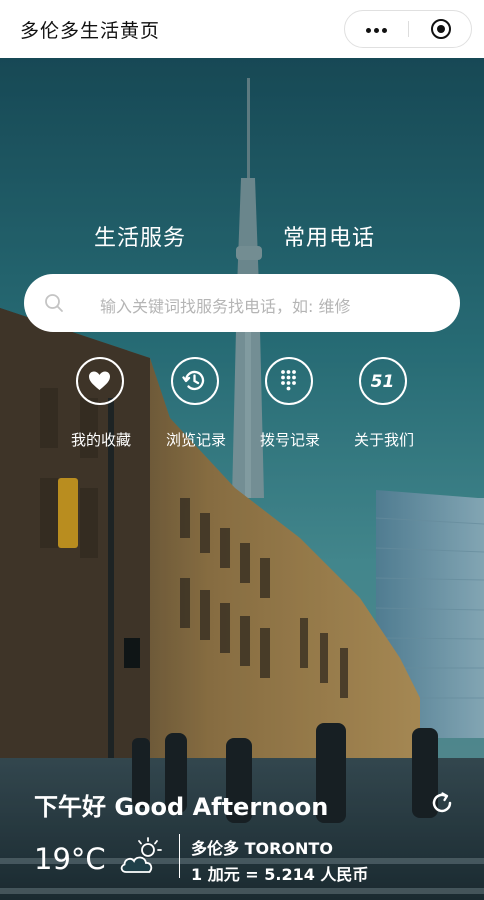 The width and height of the screenshot is (484, 900). I want to click on shortcut-favorites: 我的收藏, so click(101, 407).